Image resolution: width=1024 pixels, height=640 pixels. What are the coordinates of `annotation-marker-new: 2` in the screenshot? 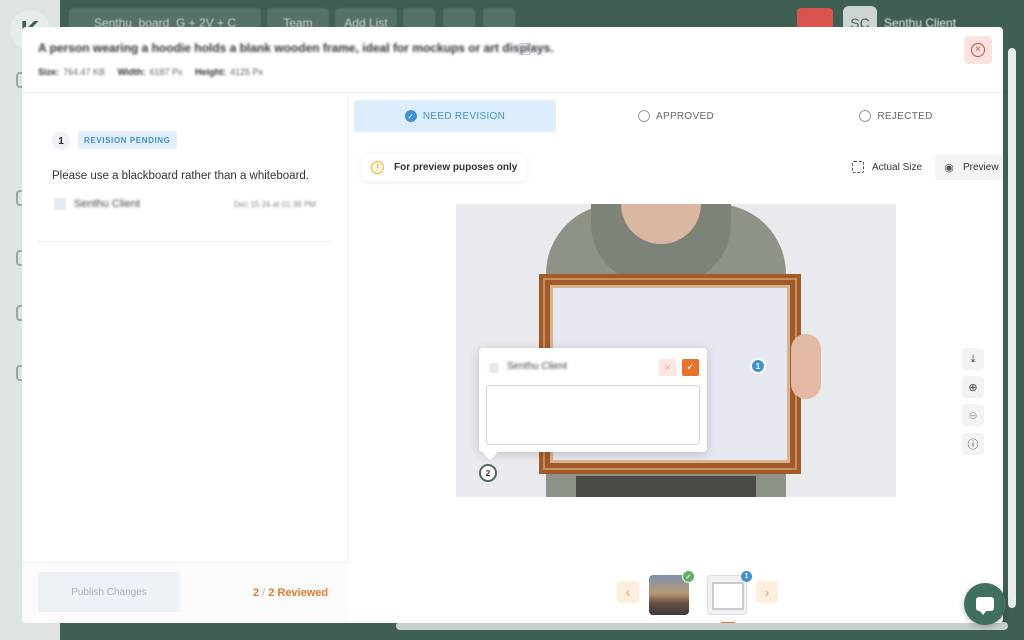 It's located at (488, 473).